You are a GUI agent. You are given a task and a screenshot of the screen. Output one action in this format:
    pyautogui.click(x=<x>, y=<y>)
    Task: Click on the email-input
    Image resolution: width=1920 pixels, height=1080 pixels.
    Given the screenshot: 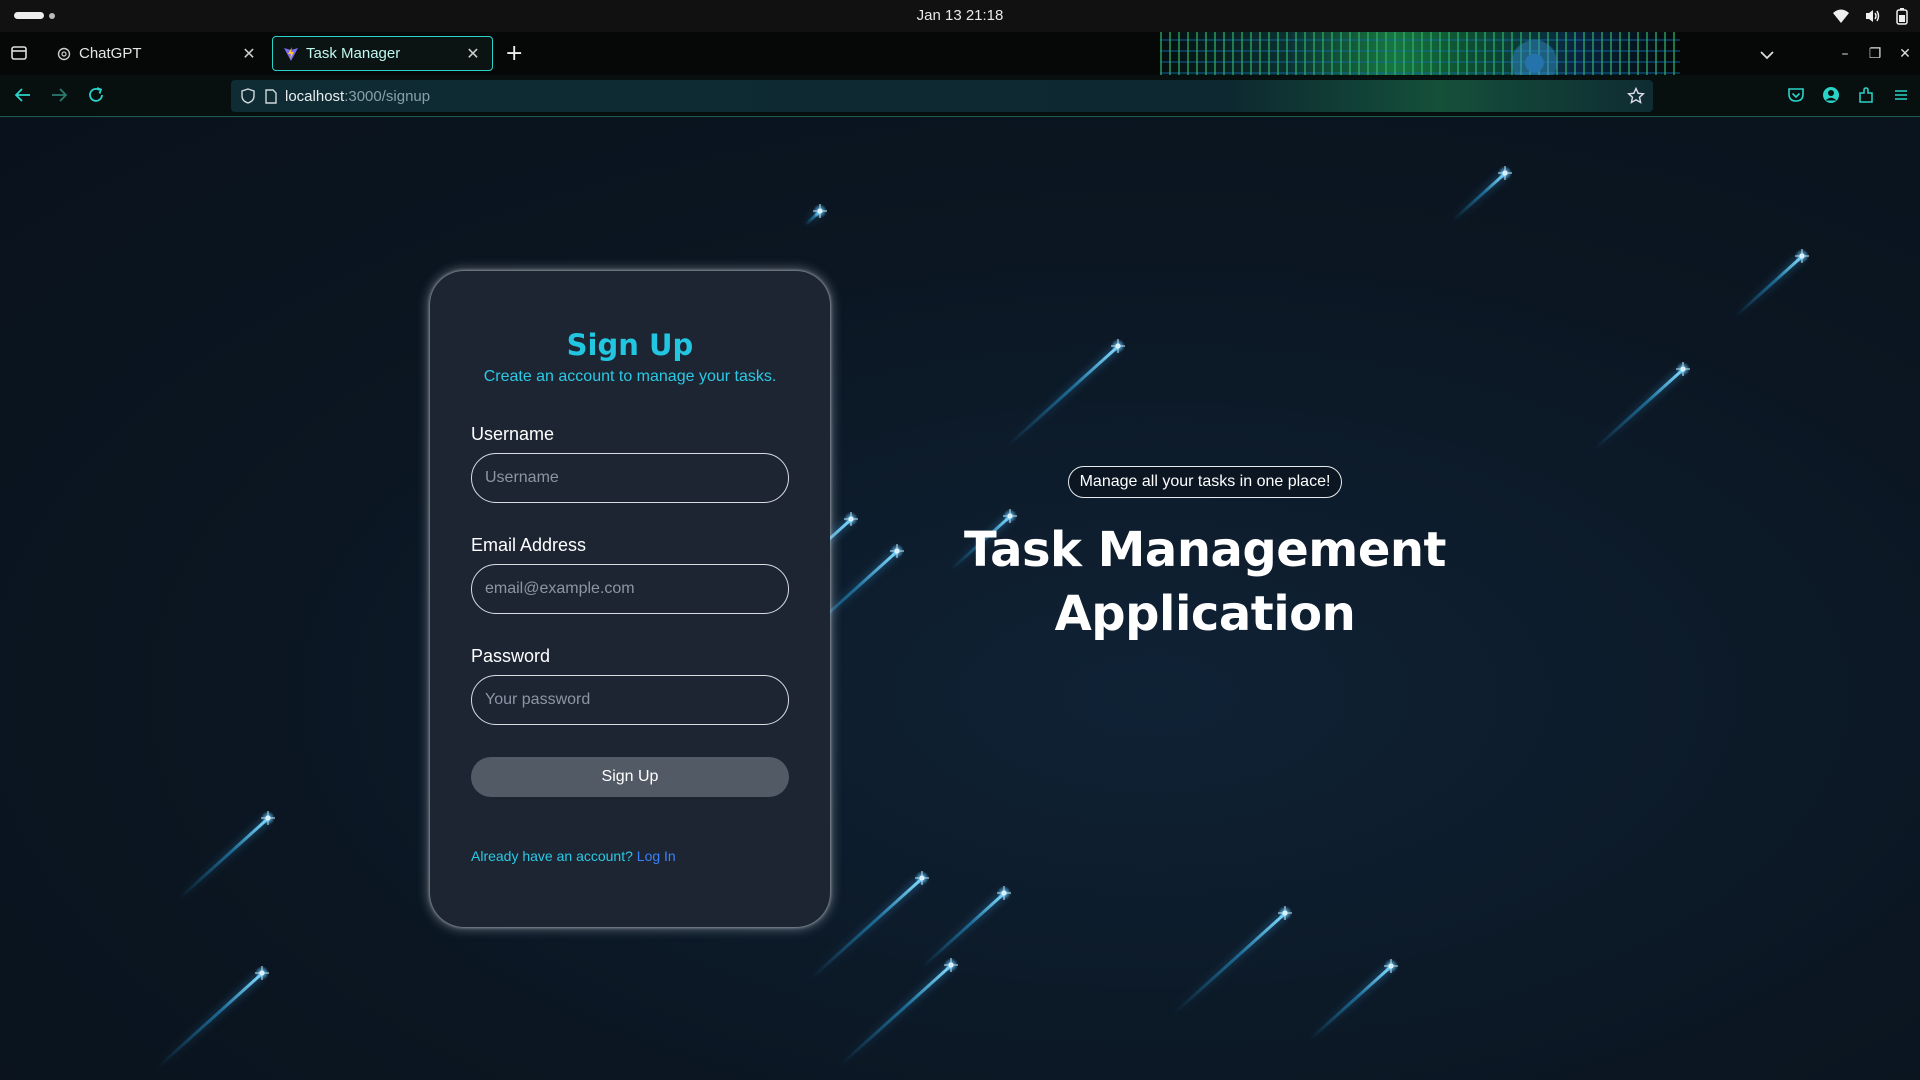 What is the action you would take?
    pyautogui.click(x=630, y=589)
    